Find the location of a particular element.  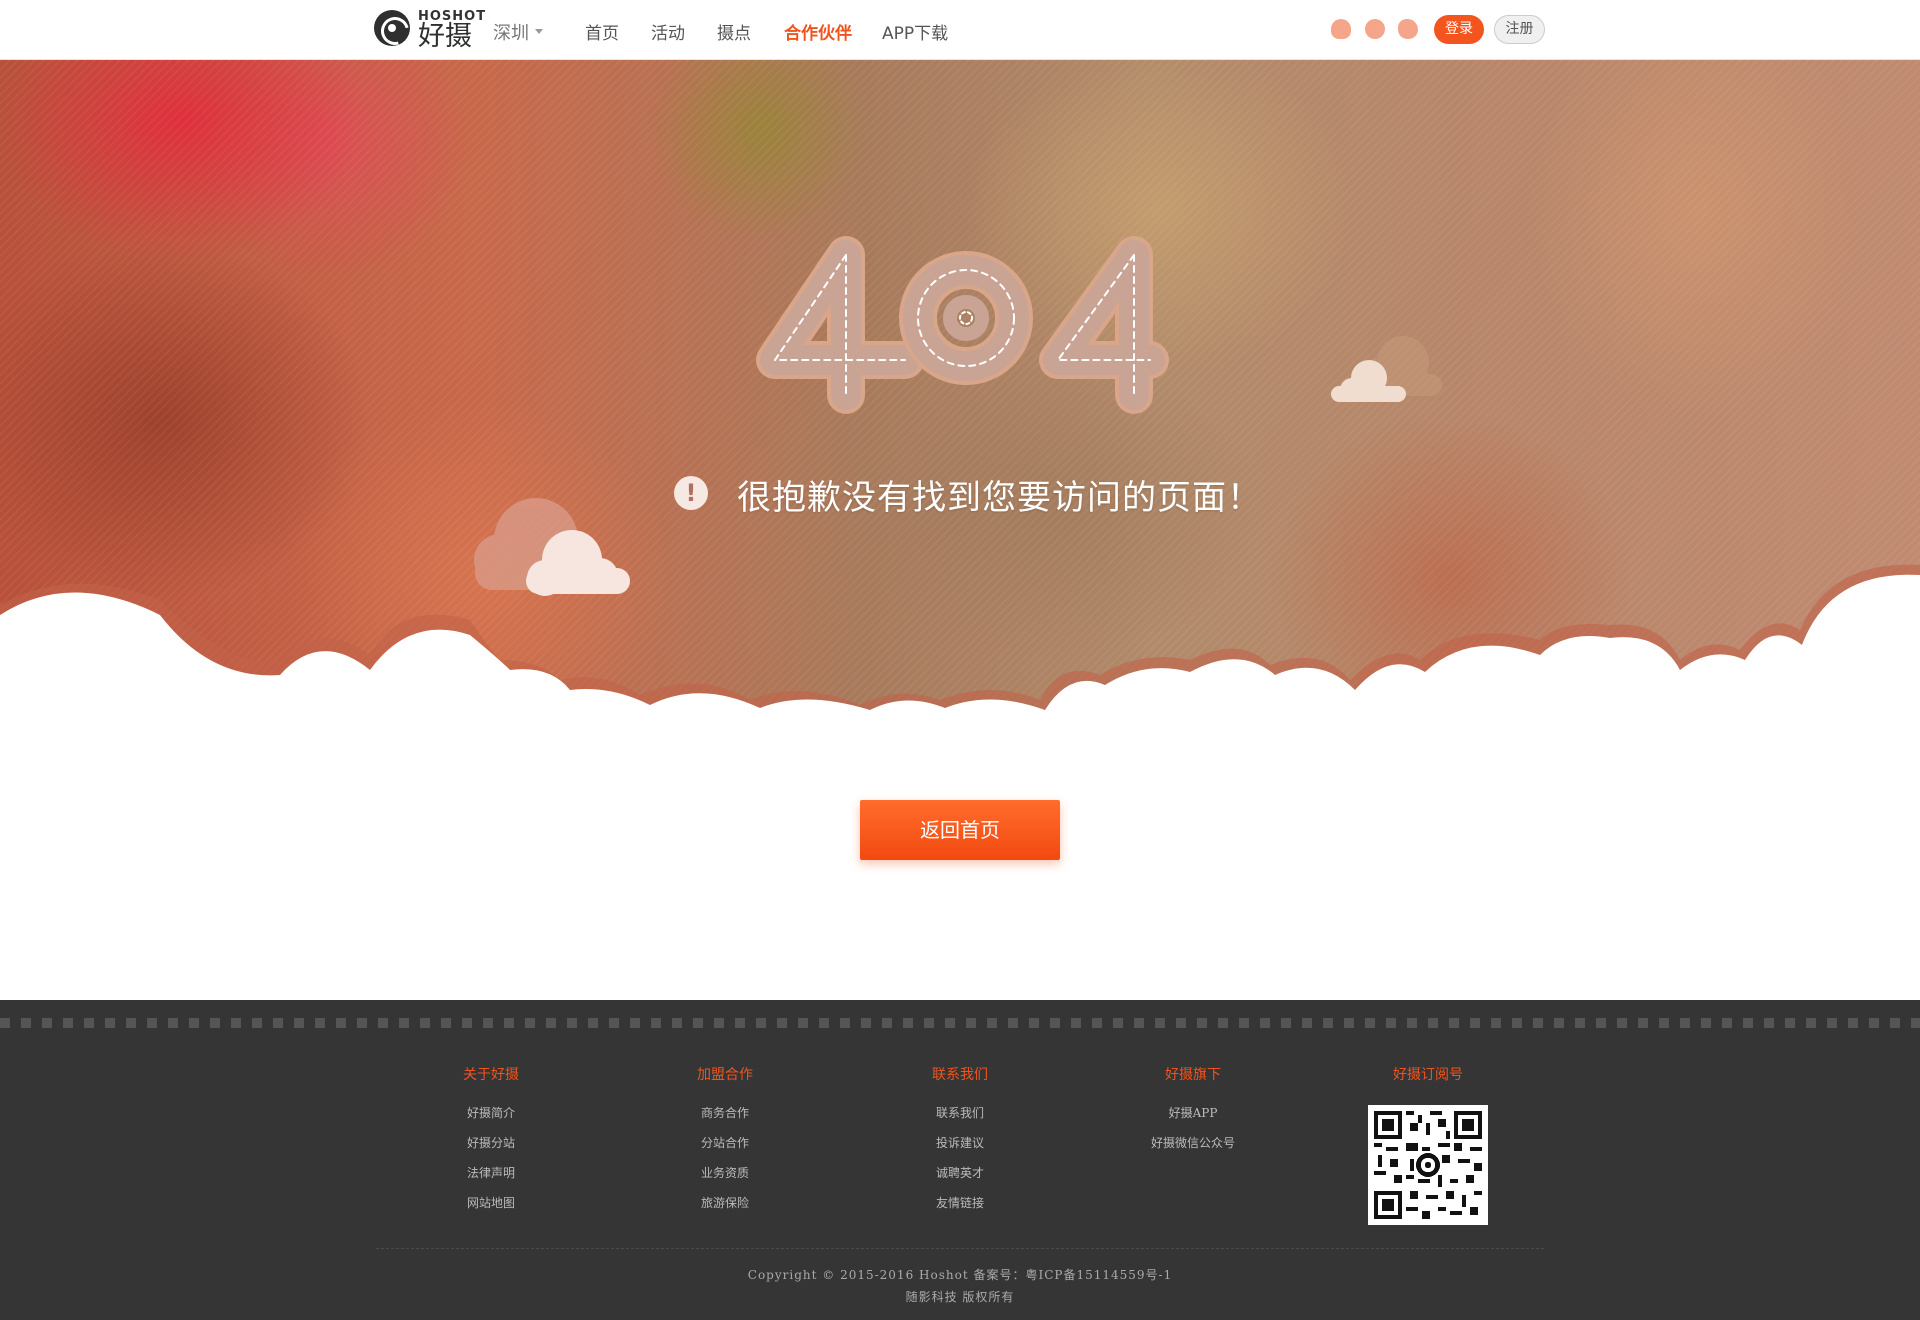

chevron-down-icon is located at coordinates (539, 31).